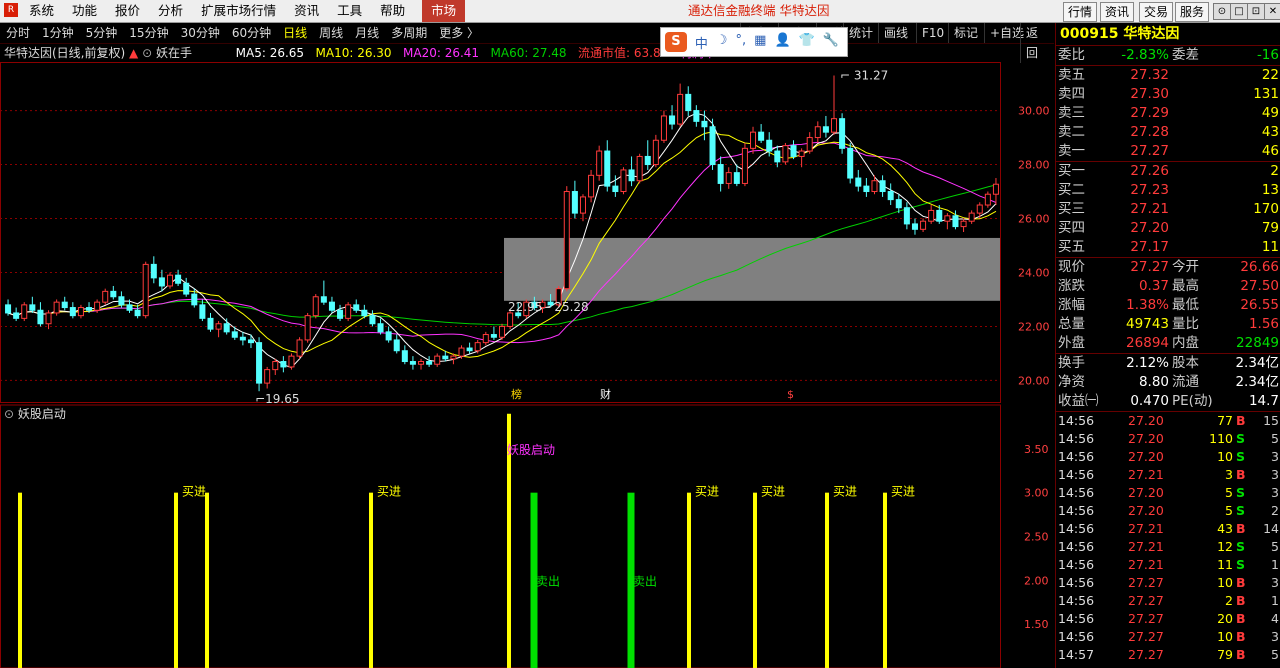 The image size is (1280, 668). I want to click on bid-label: 买五, so click(1071, 247).